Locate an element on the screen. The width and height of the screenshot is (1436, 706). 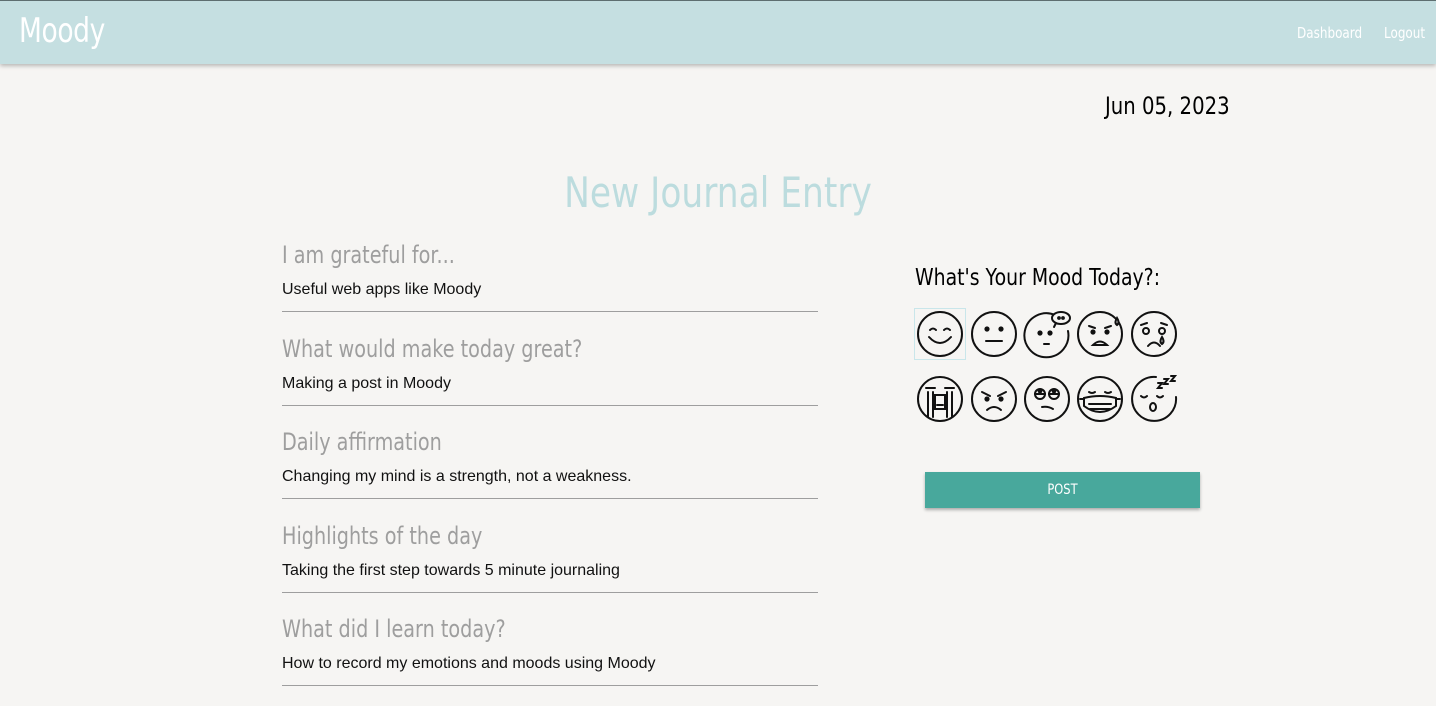
entry-date: Jun 05, 2023 is located at coordinates (1167, 106).